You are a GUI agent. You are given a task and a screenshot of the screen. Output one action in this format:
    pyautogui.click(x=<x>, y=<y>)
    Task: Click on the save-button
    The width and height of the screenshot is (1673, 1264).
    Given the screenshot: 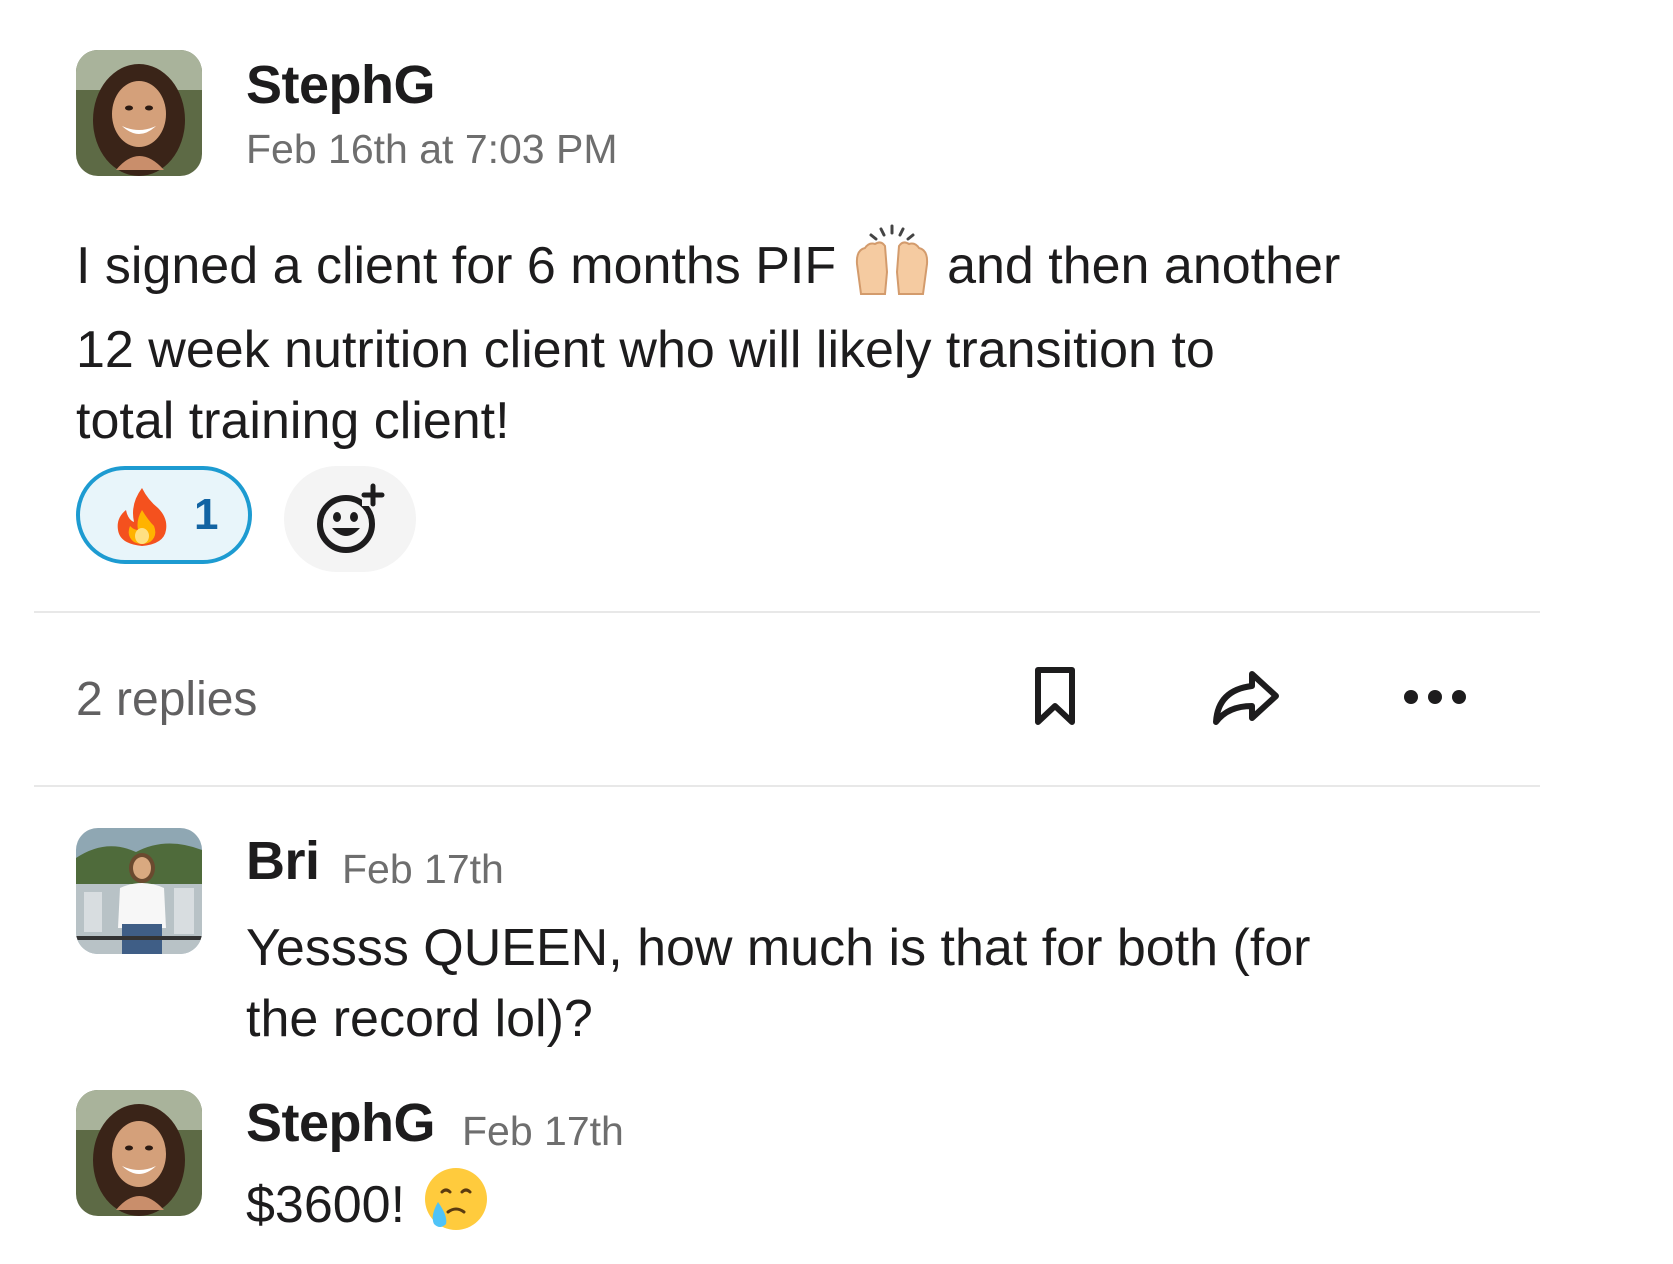 What is the action you would take?
    pyautogui.click(x=1056, y=699)
    